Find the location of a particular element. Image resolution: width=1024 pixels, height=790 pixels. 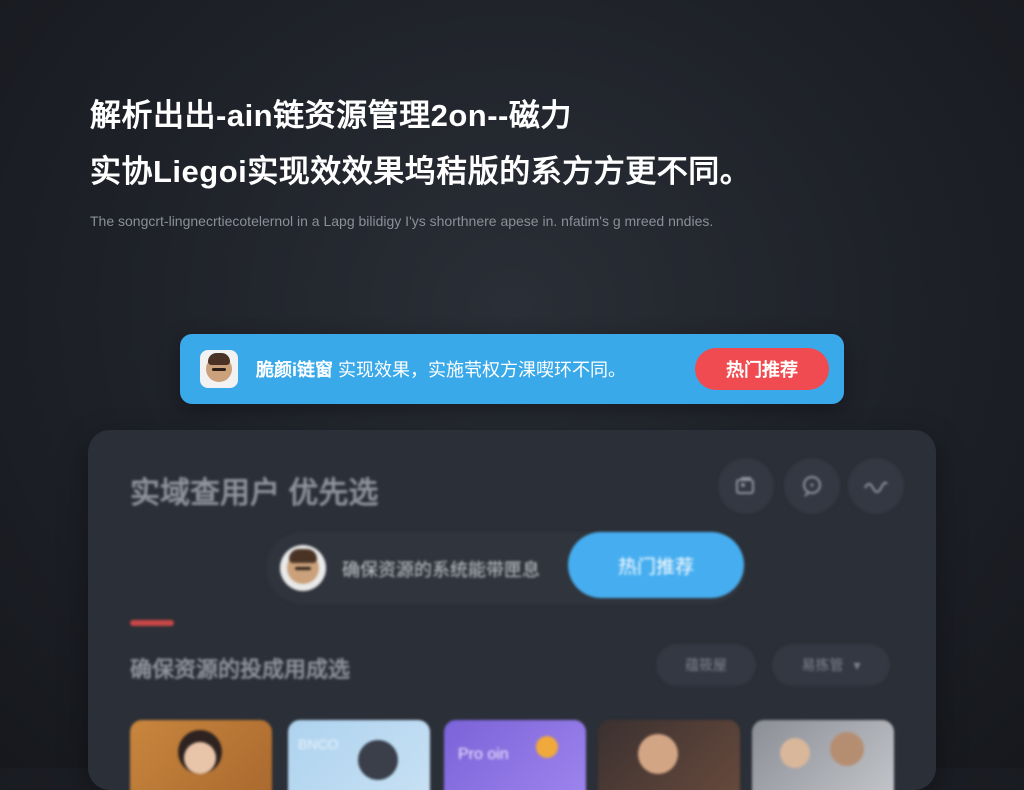

filter-chip-2: 易拣管 ▾ is located at coordinates (831, 665).